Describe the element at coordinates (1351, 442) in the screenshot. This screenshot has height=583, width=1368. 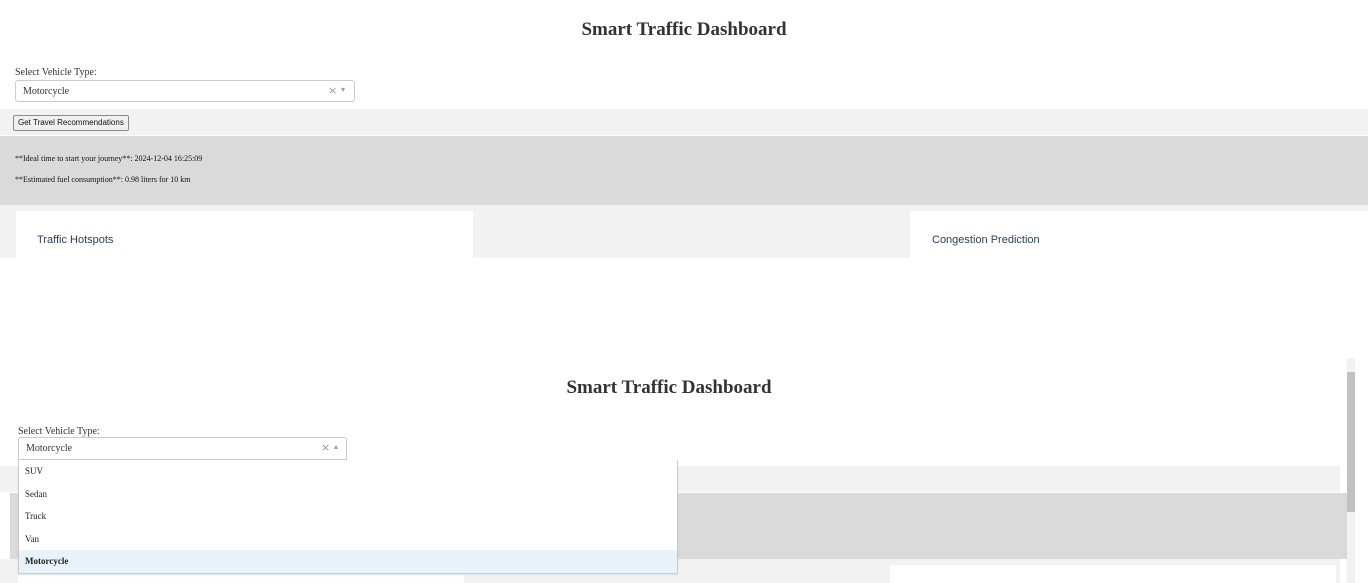
I see `scrollbar-thumb` at that location.